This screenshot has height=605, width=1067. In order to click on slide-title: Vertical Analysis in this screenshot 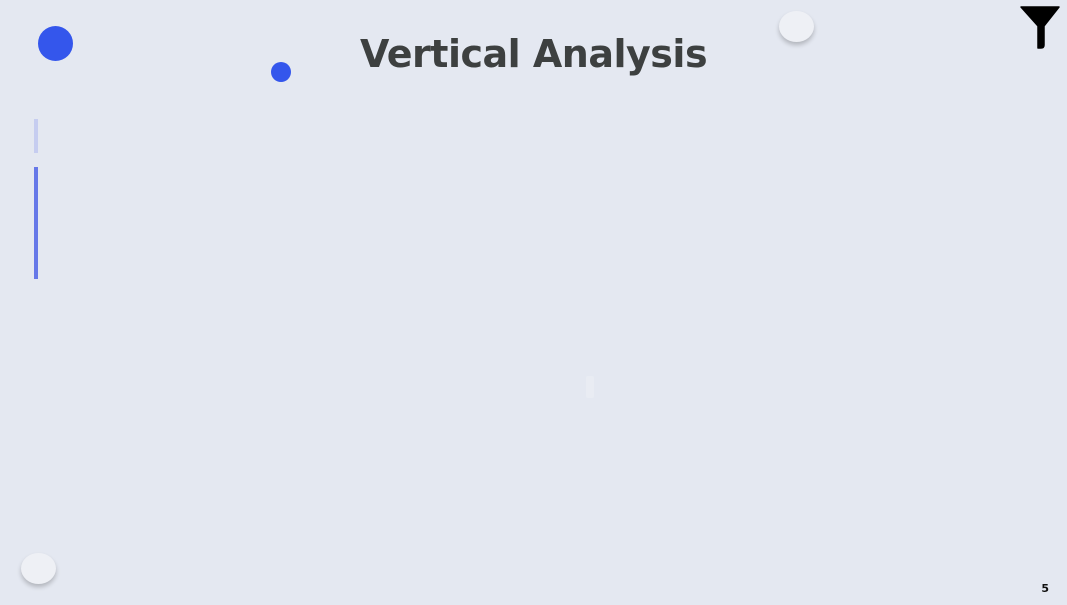, I will do `click(533, 54)`.